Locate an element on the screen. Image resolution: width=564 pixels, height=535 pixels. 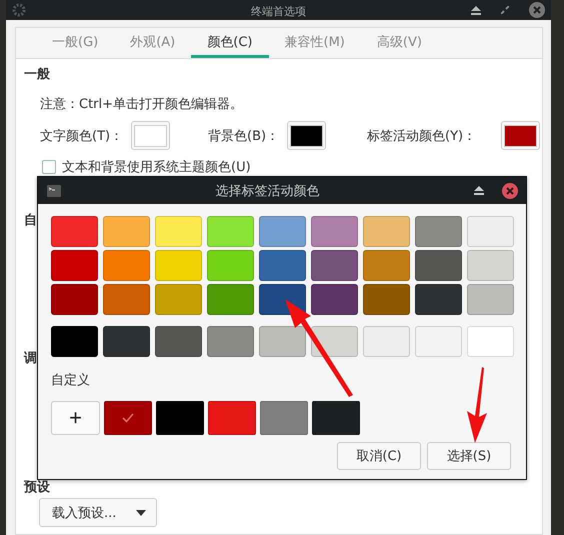
note-text: 注意：Ctrl+单击打开颜色编辑器。 is located at coordinates (142, 104).